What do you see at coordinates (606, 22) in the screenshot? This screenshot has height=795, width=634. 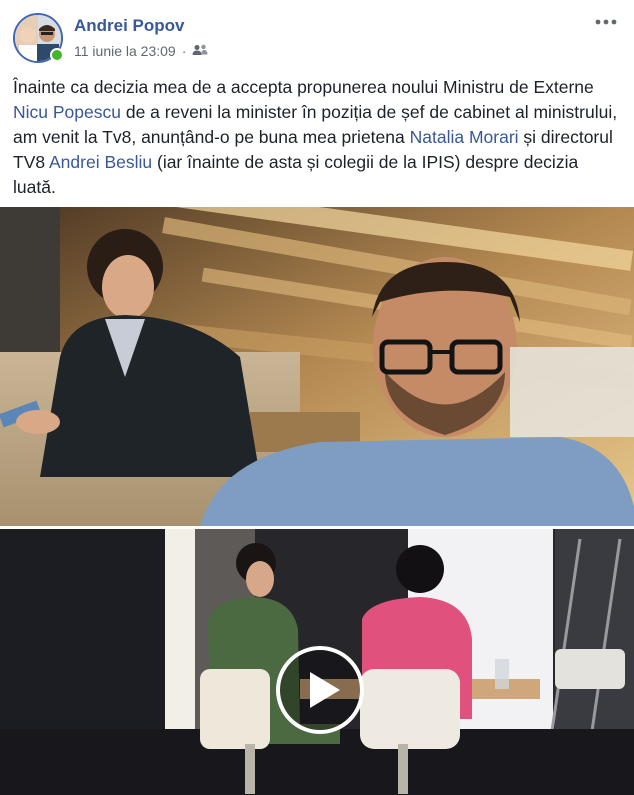 I see `more-options-icon` at bounding box center [606, 22].